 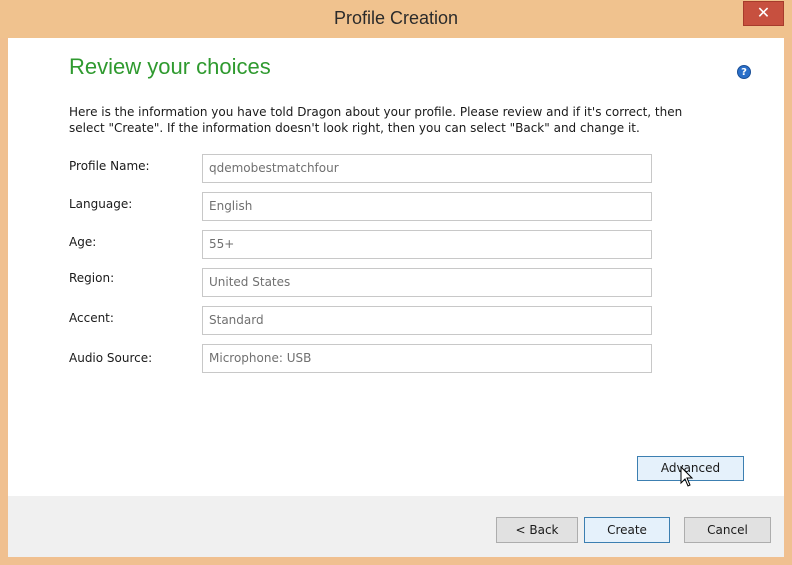 I want to click on language-field: English, so click(x=427, y=206).